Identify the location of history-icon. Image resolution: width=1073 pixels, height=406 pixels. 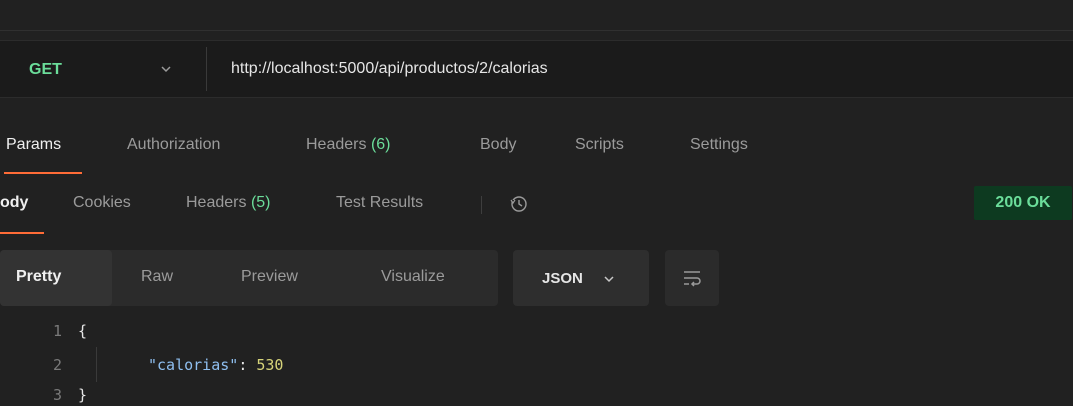
(519, 204).